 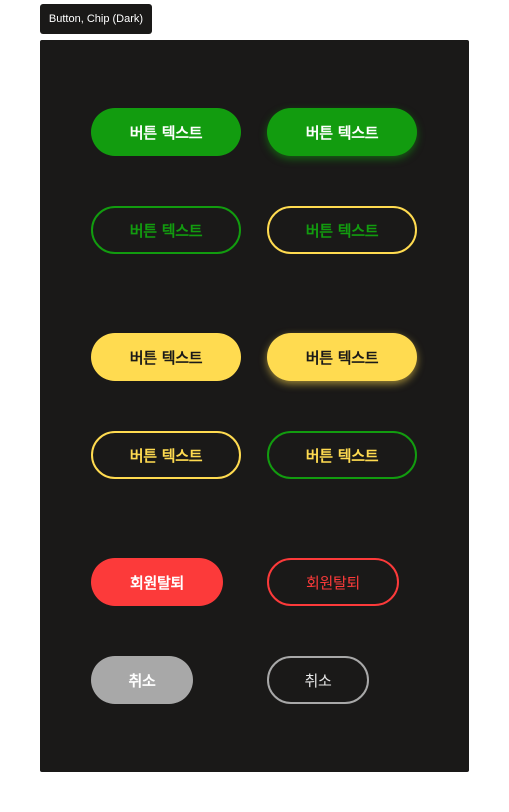 I want to click on green-filled-hover-button: 버튼 텍스트, so click(x=342, y=132).